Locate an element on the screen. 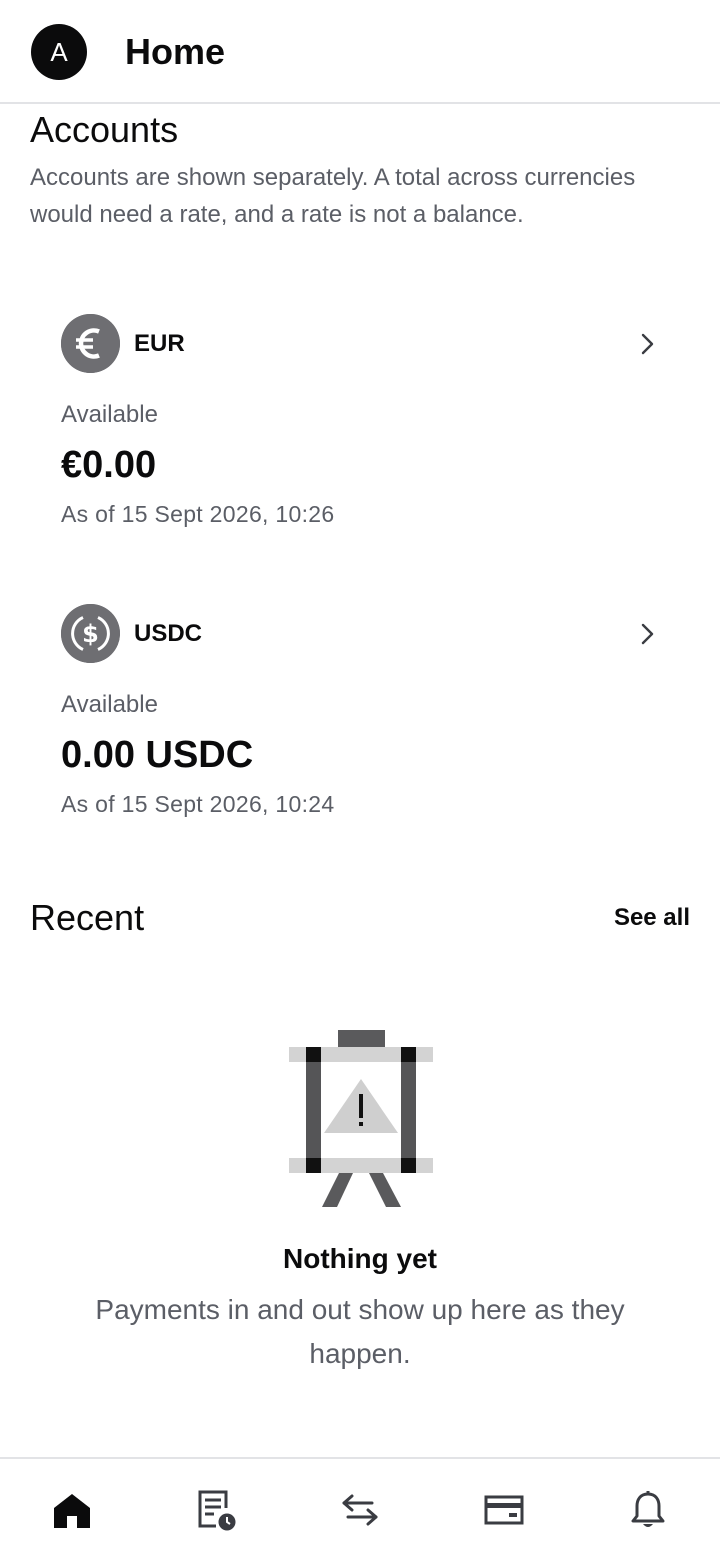 This screenshot has height=1561, width=720. transfer-arrows-icon is located at coordinates (360, 1510).